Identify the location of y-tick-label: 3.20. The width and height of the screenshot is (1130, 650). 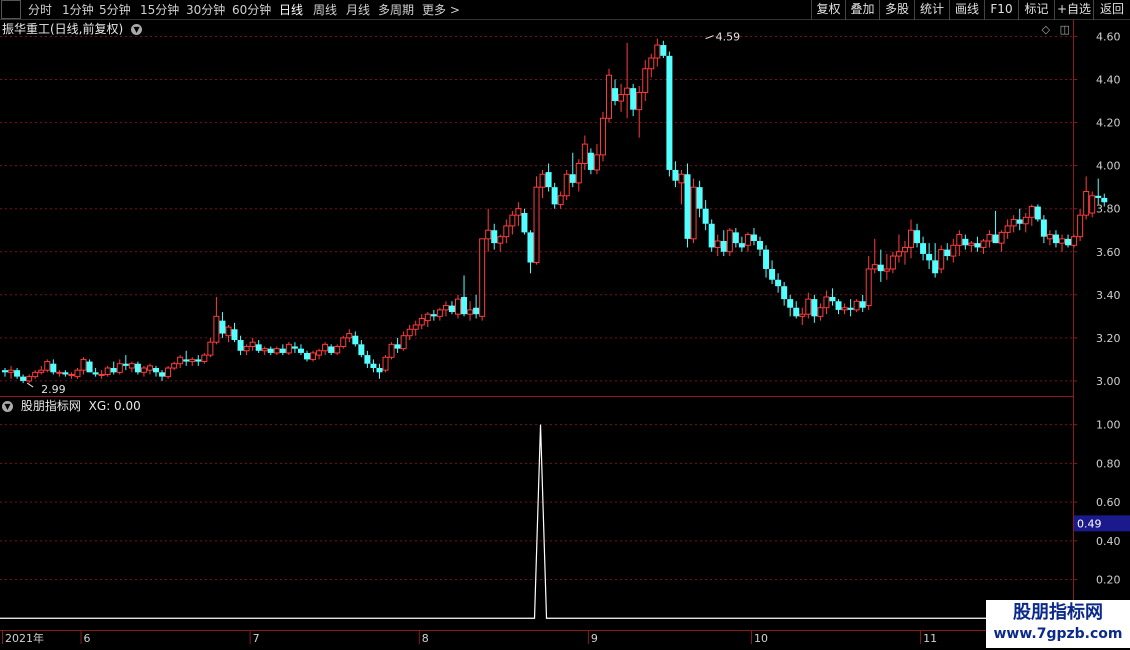
(1108, 338).